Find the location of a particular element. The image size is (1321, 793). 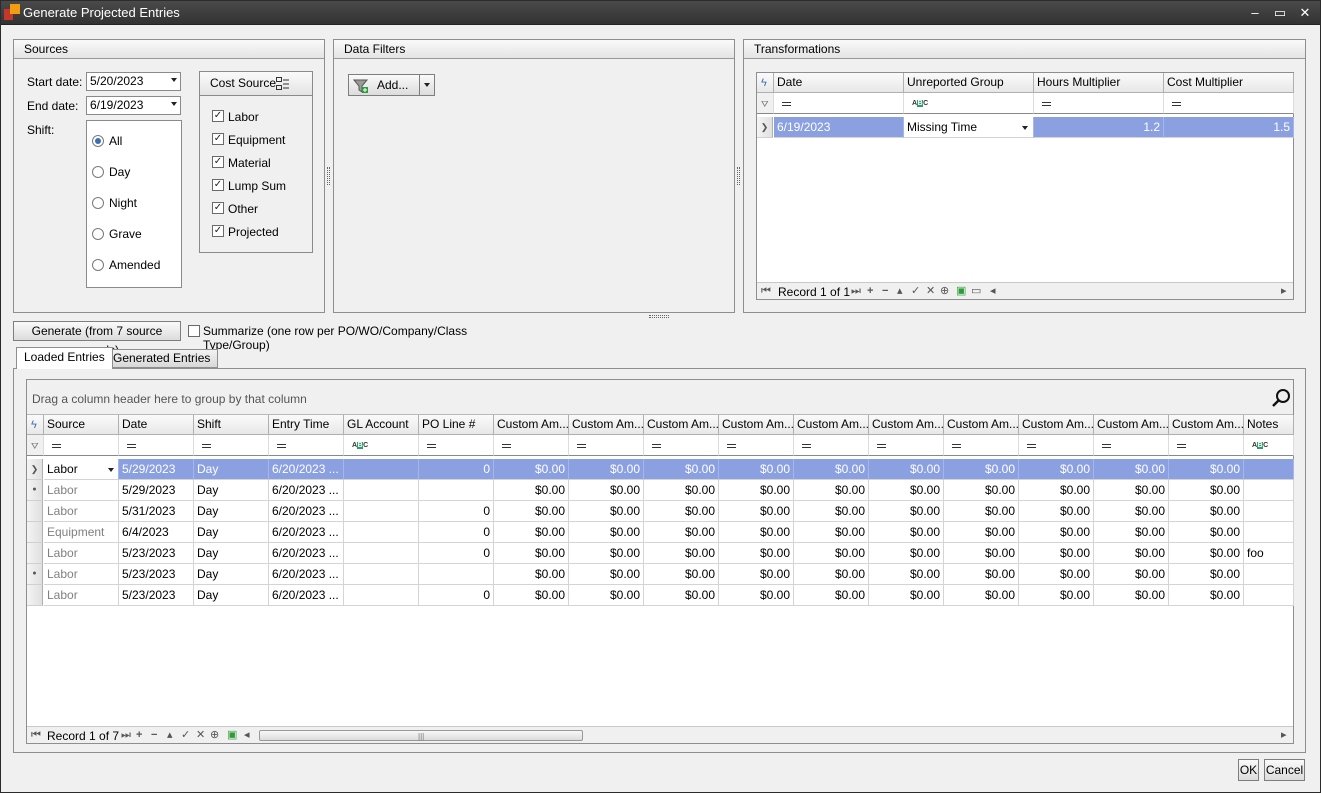

cell-po is located at coordinates (456, 490).